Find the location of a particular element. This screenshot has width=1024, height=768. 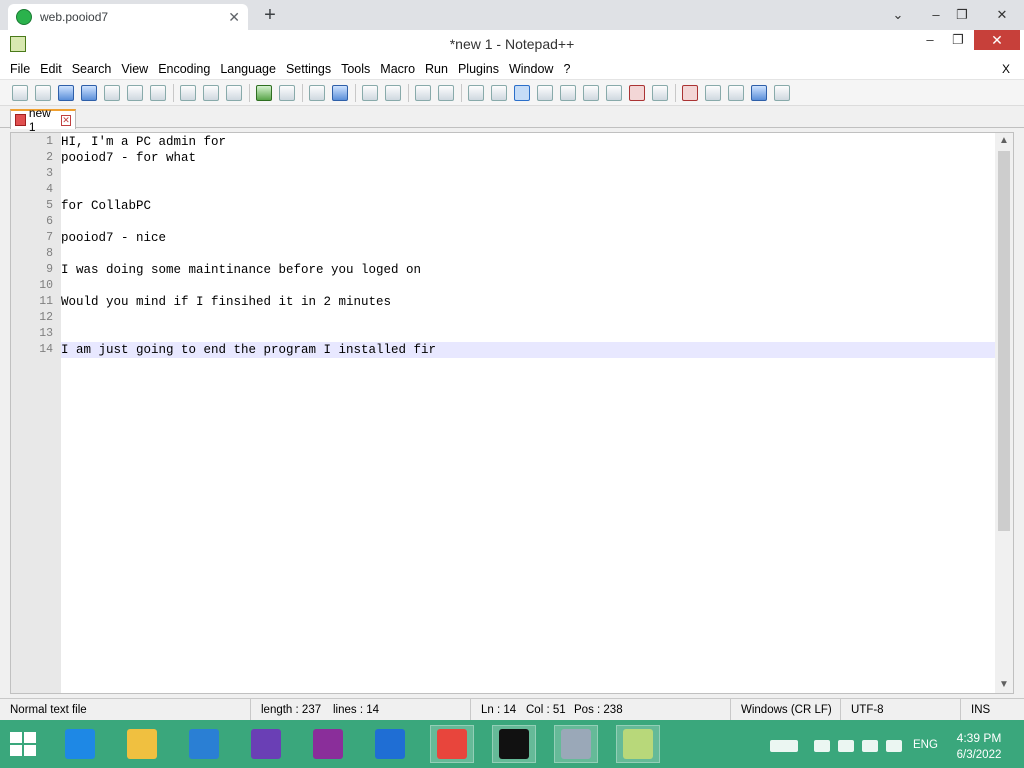

taskbar-command-prompt-button is located at coordinates (514, 744).